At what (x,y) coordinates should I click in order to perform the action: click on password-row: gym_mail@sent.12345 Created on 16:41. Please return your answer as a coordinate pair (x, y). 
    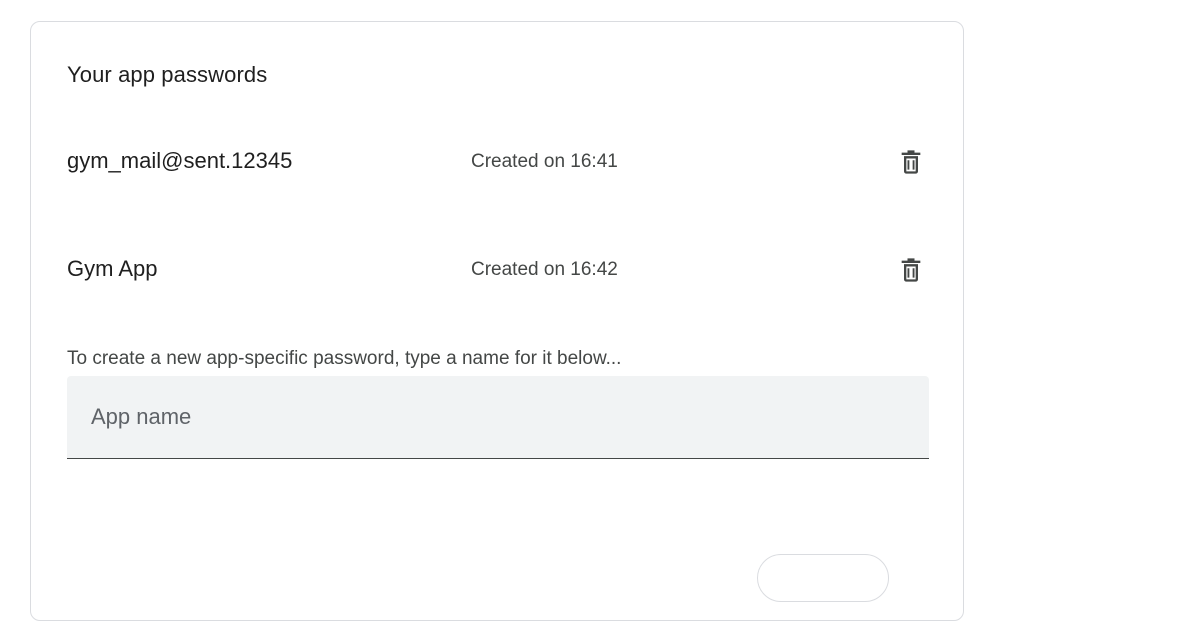
    Looking at the image, I should click on (499, 162).